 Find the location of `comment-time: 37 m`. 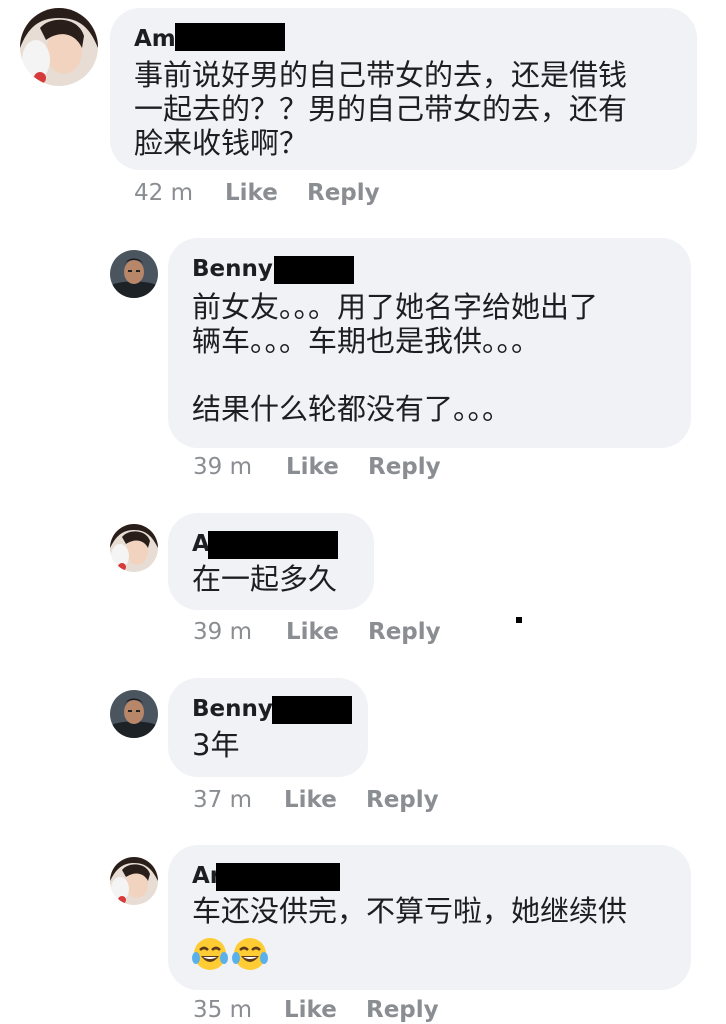

comment-time: 37 m is located at coordinates (222, 800).